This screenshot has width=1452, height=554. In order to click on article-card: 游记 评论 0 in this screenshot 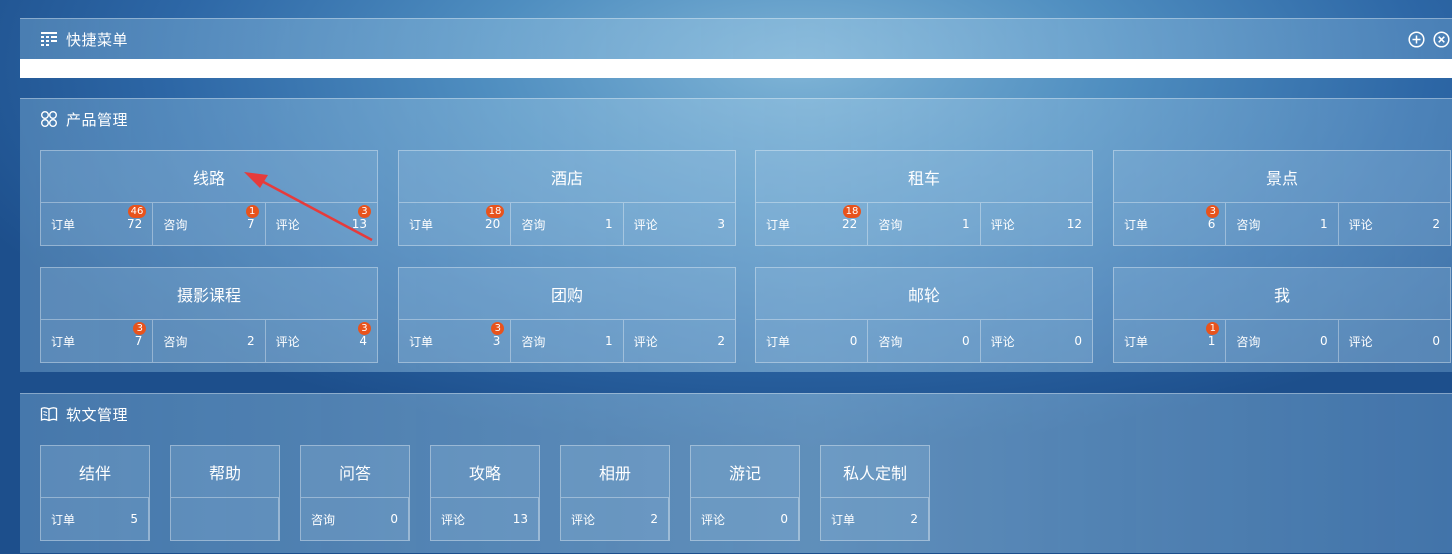, I will do `click(745, 493)`.